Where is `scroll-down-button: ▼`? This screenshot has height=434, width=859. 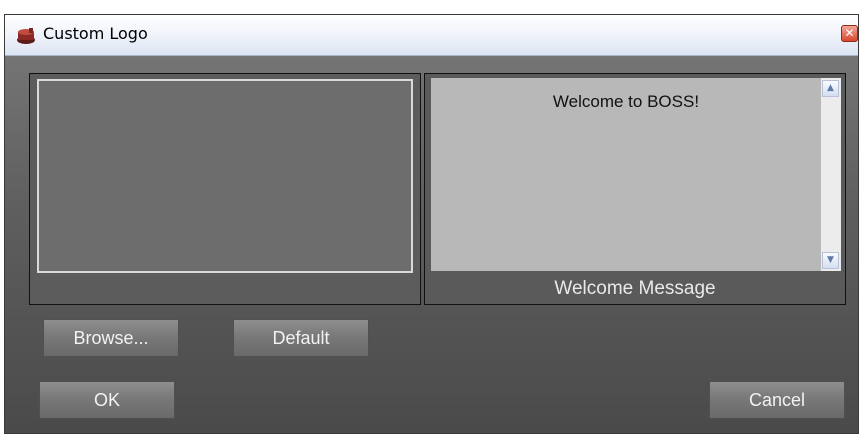 scroll-down-button: ▼ is located at coordinates (830, 260).